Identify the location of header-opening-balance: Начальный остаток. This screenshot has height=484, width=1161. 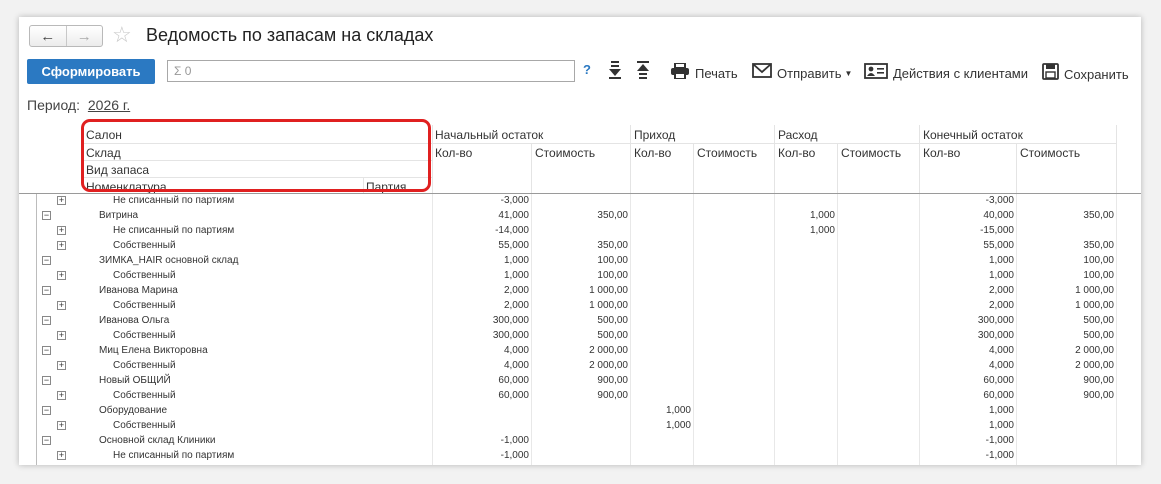
(489, 135).